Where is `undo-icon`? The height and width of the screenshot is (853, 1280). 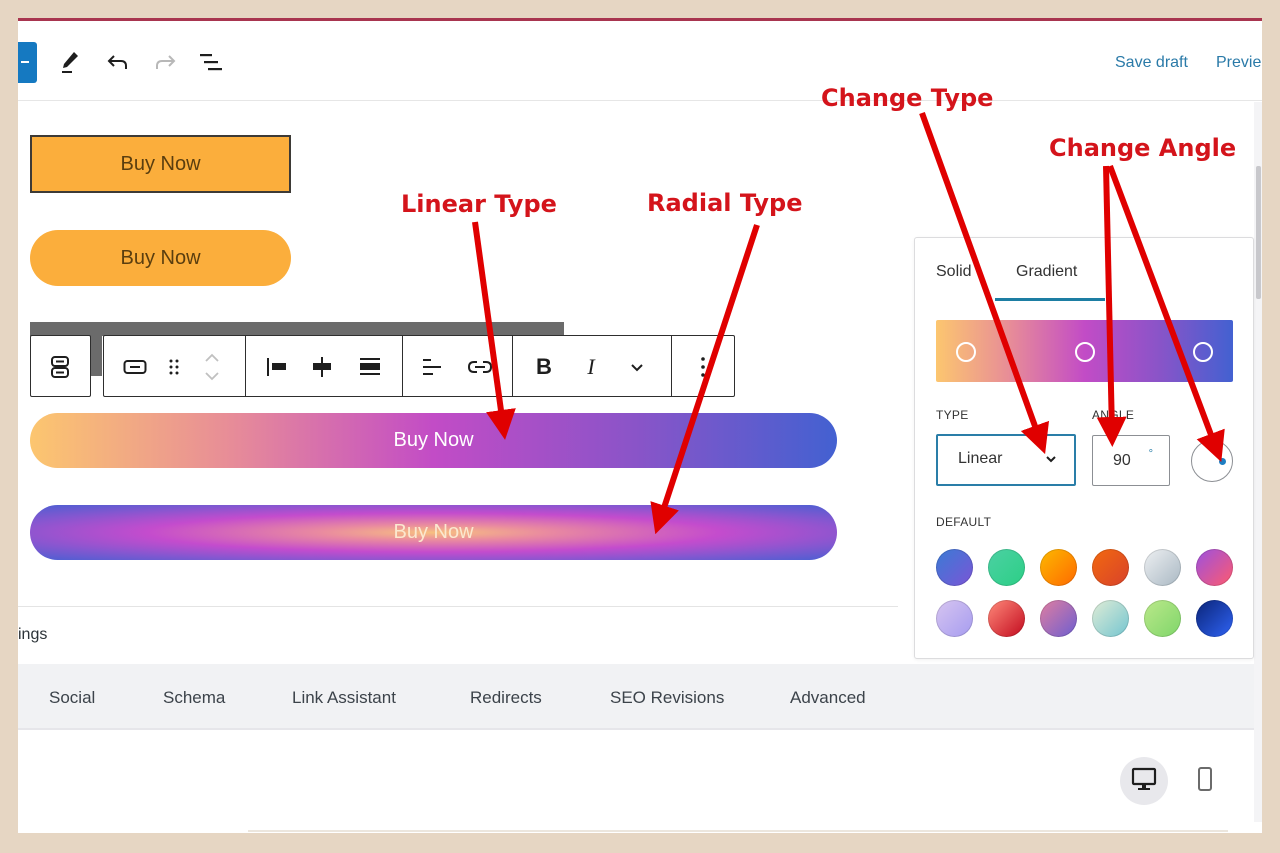
undo-icon is located at coordinates (118, 62).